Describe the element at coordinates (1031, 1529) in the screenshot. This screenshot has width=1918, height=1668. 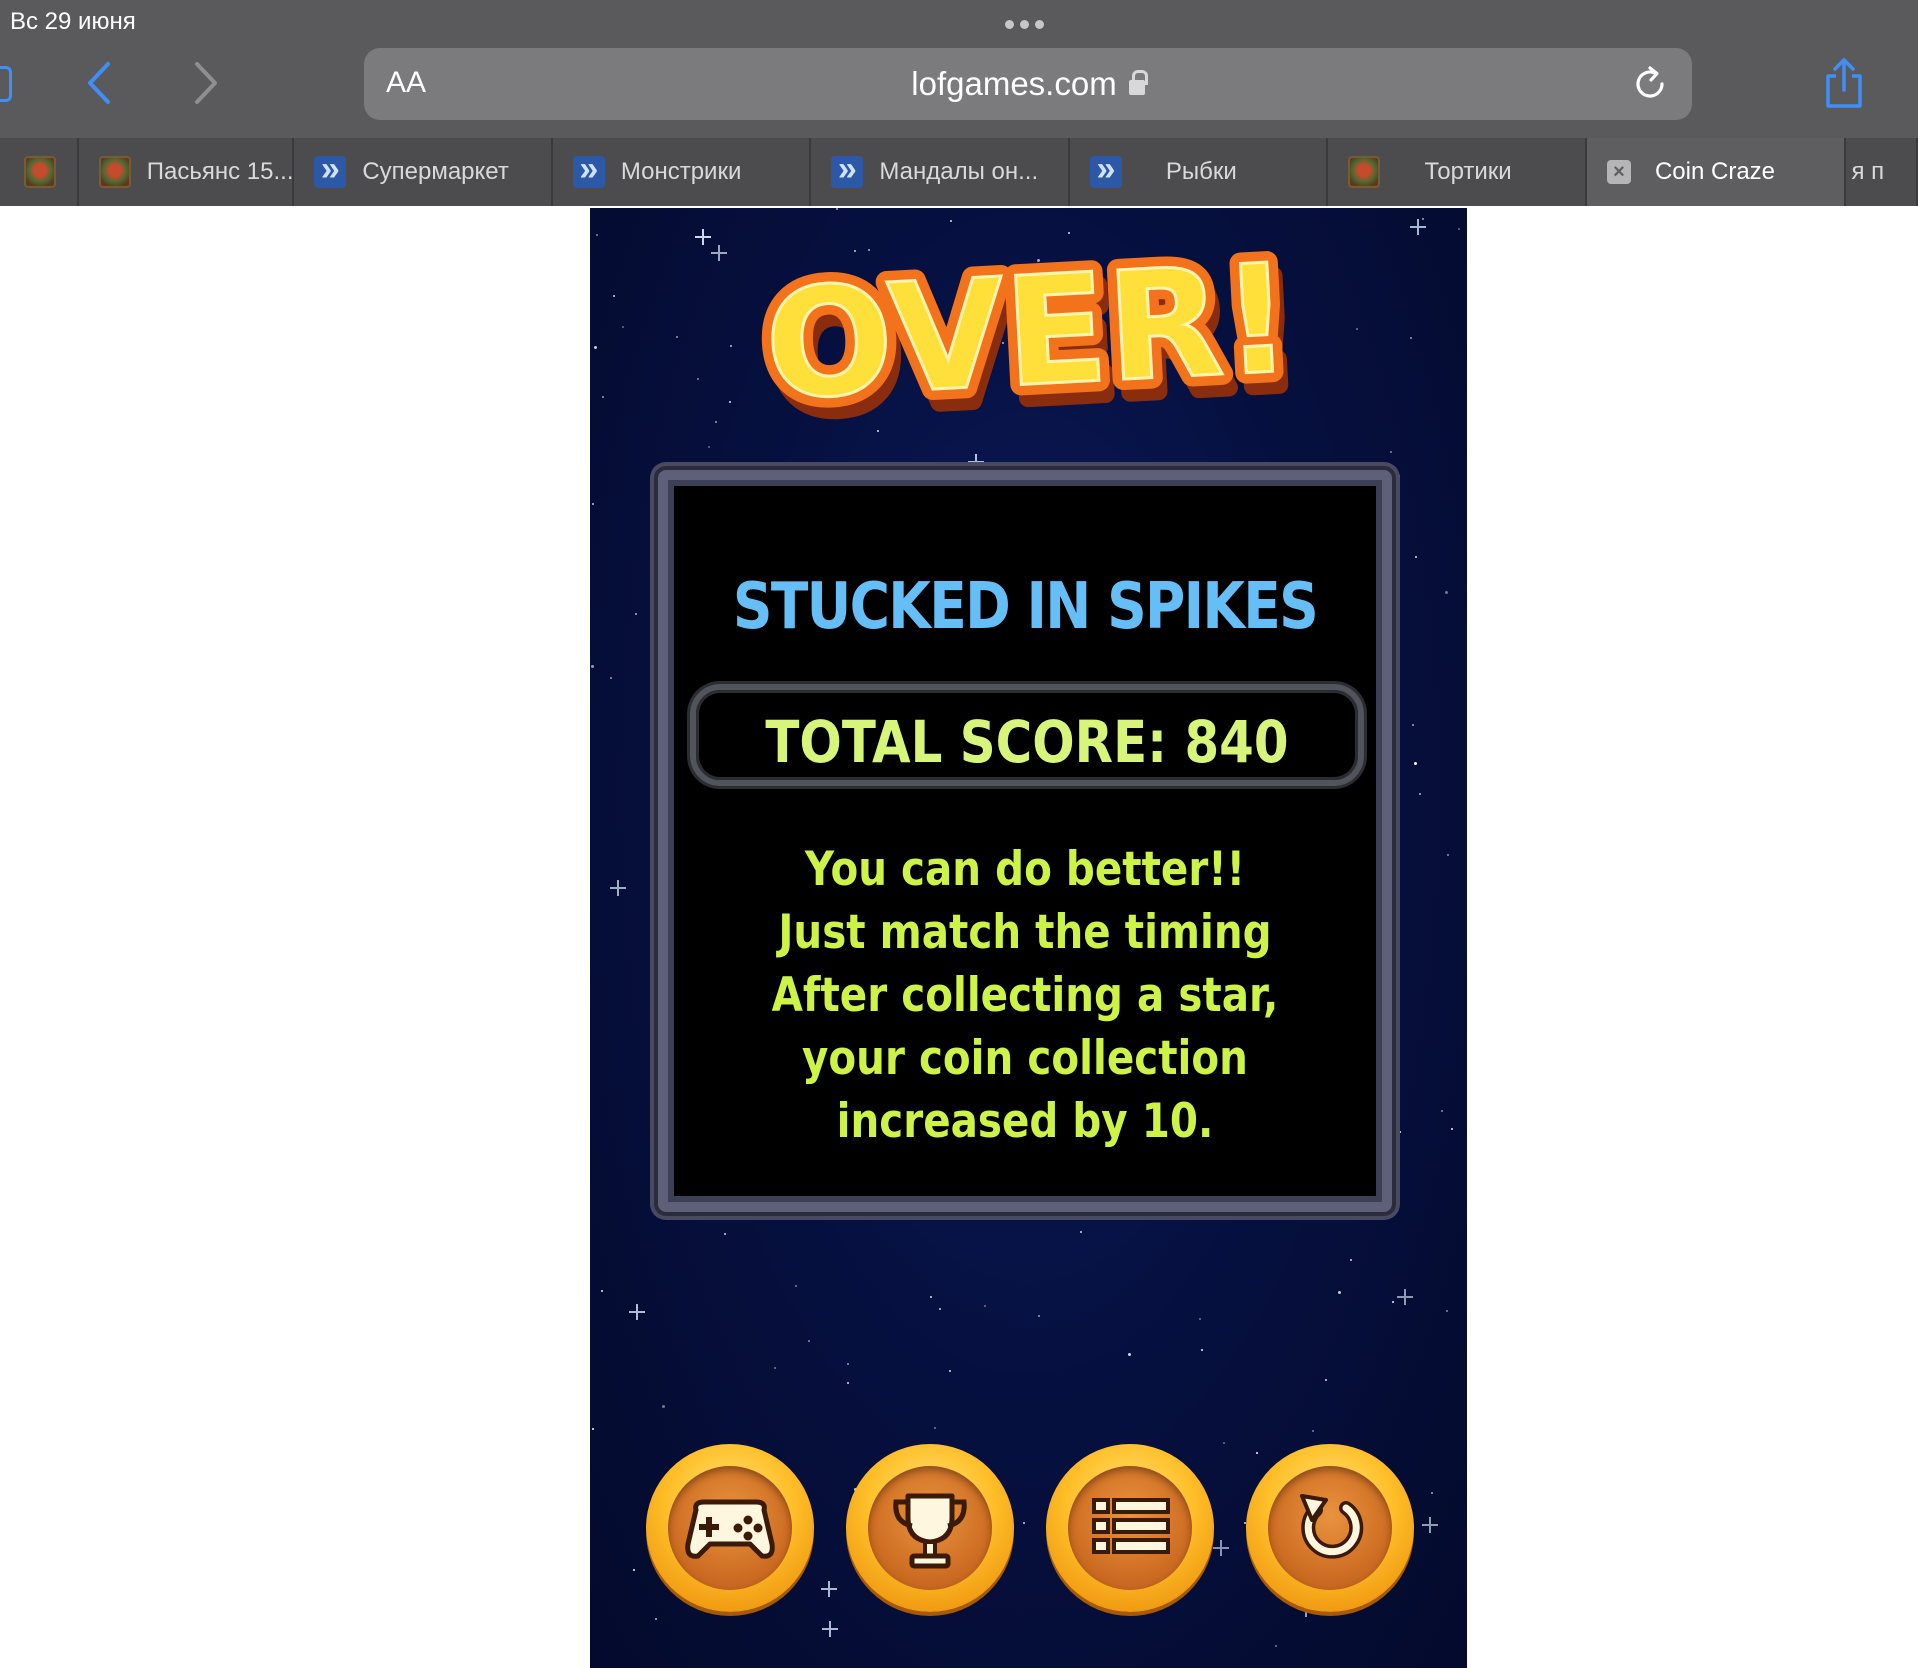
I see `action-buttons` at that location.